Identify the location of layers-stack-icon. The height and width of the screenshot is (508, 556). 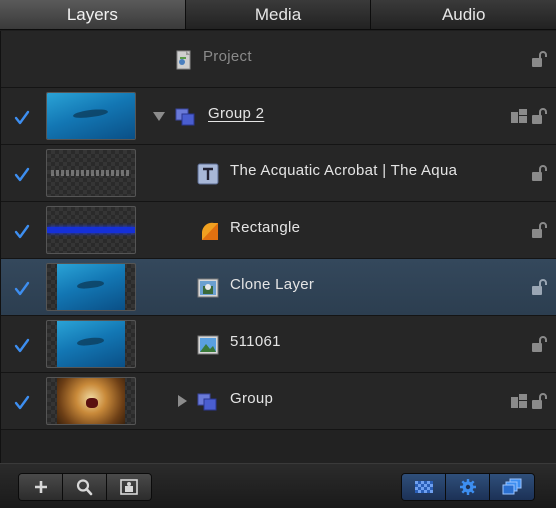
(512, 486).